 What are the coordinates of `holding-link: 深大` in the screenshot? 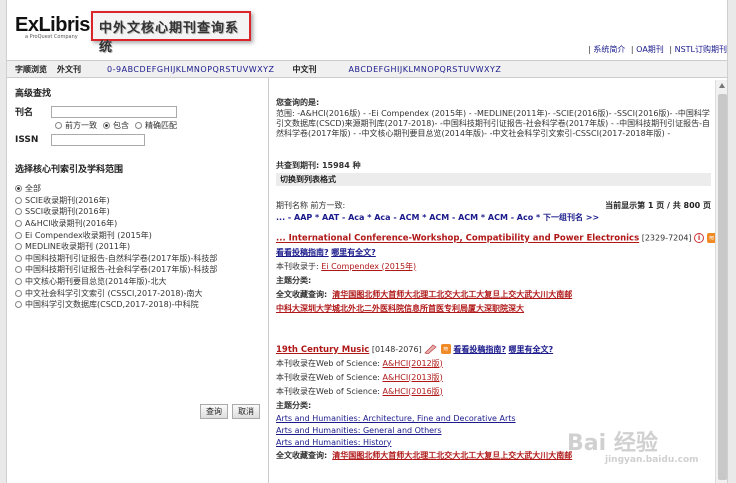 It's located at (516, 308).